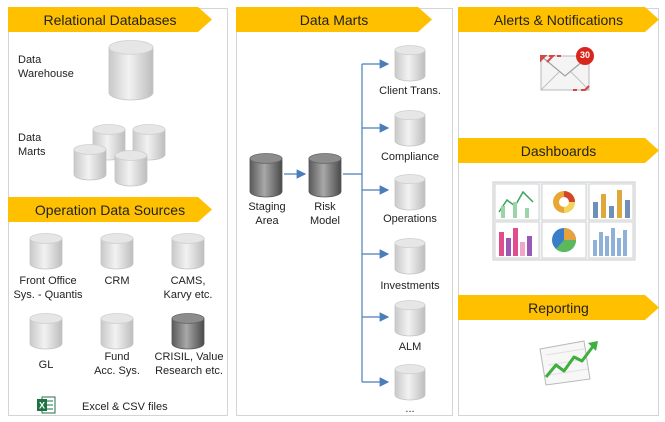 The height and width of the screenshot is (422, 665). What do you see at coordinates (267, 214) in the screenshot?
I see `staging-area-label: Staging Area` at bounding box center [267, 214].